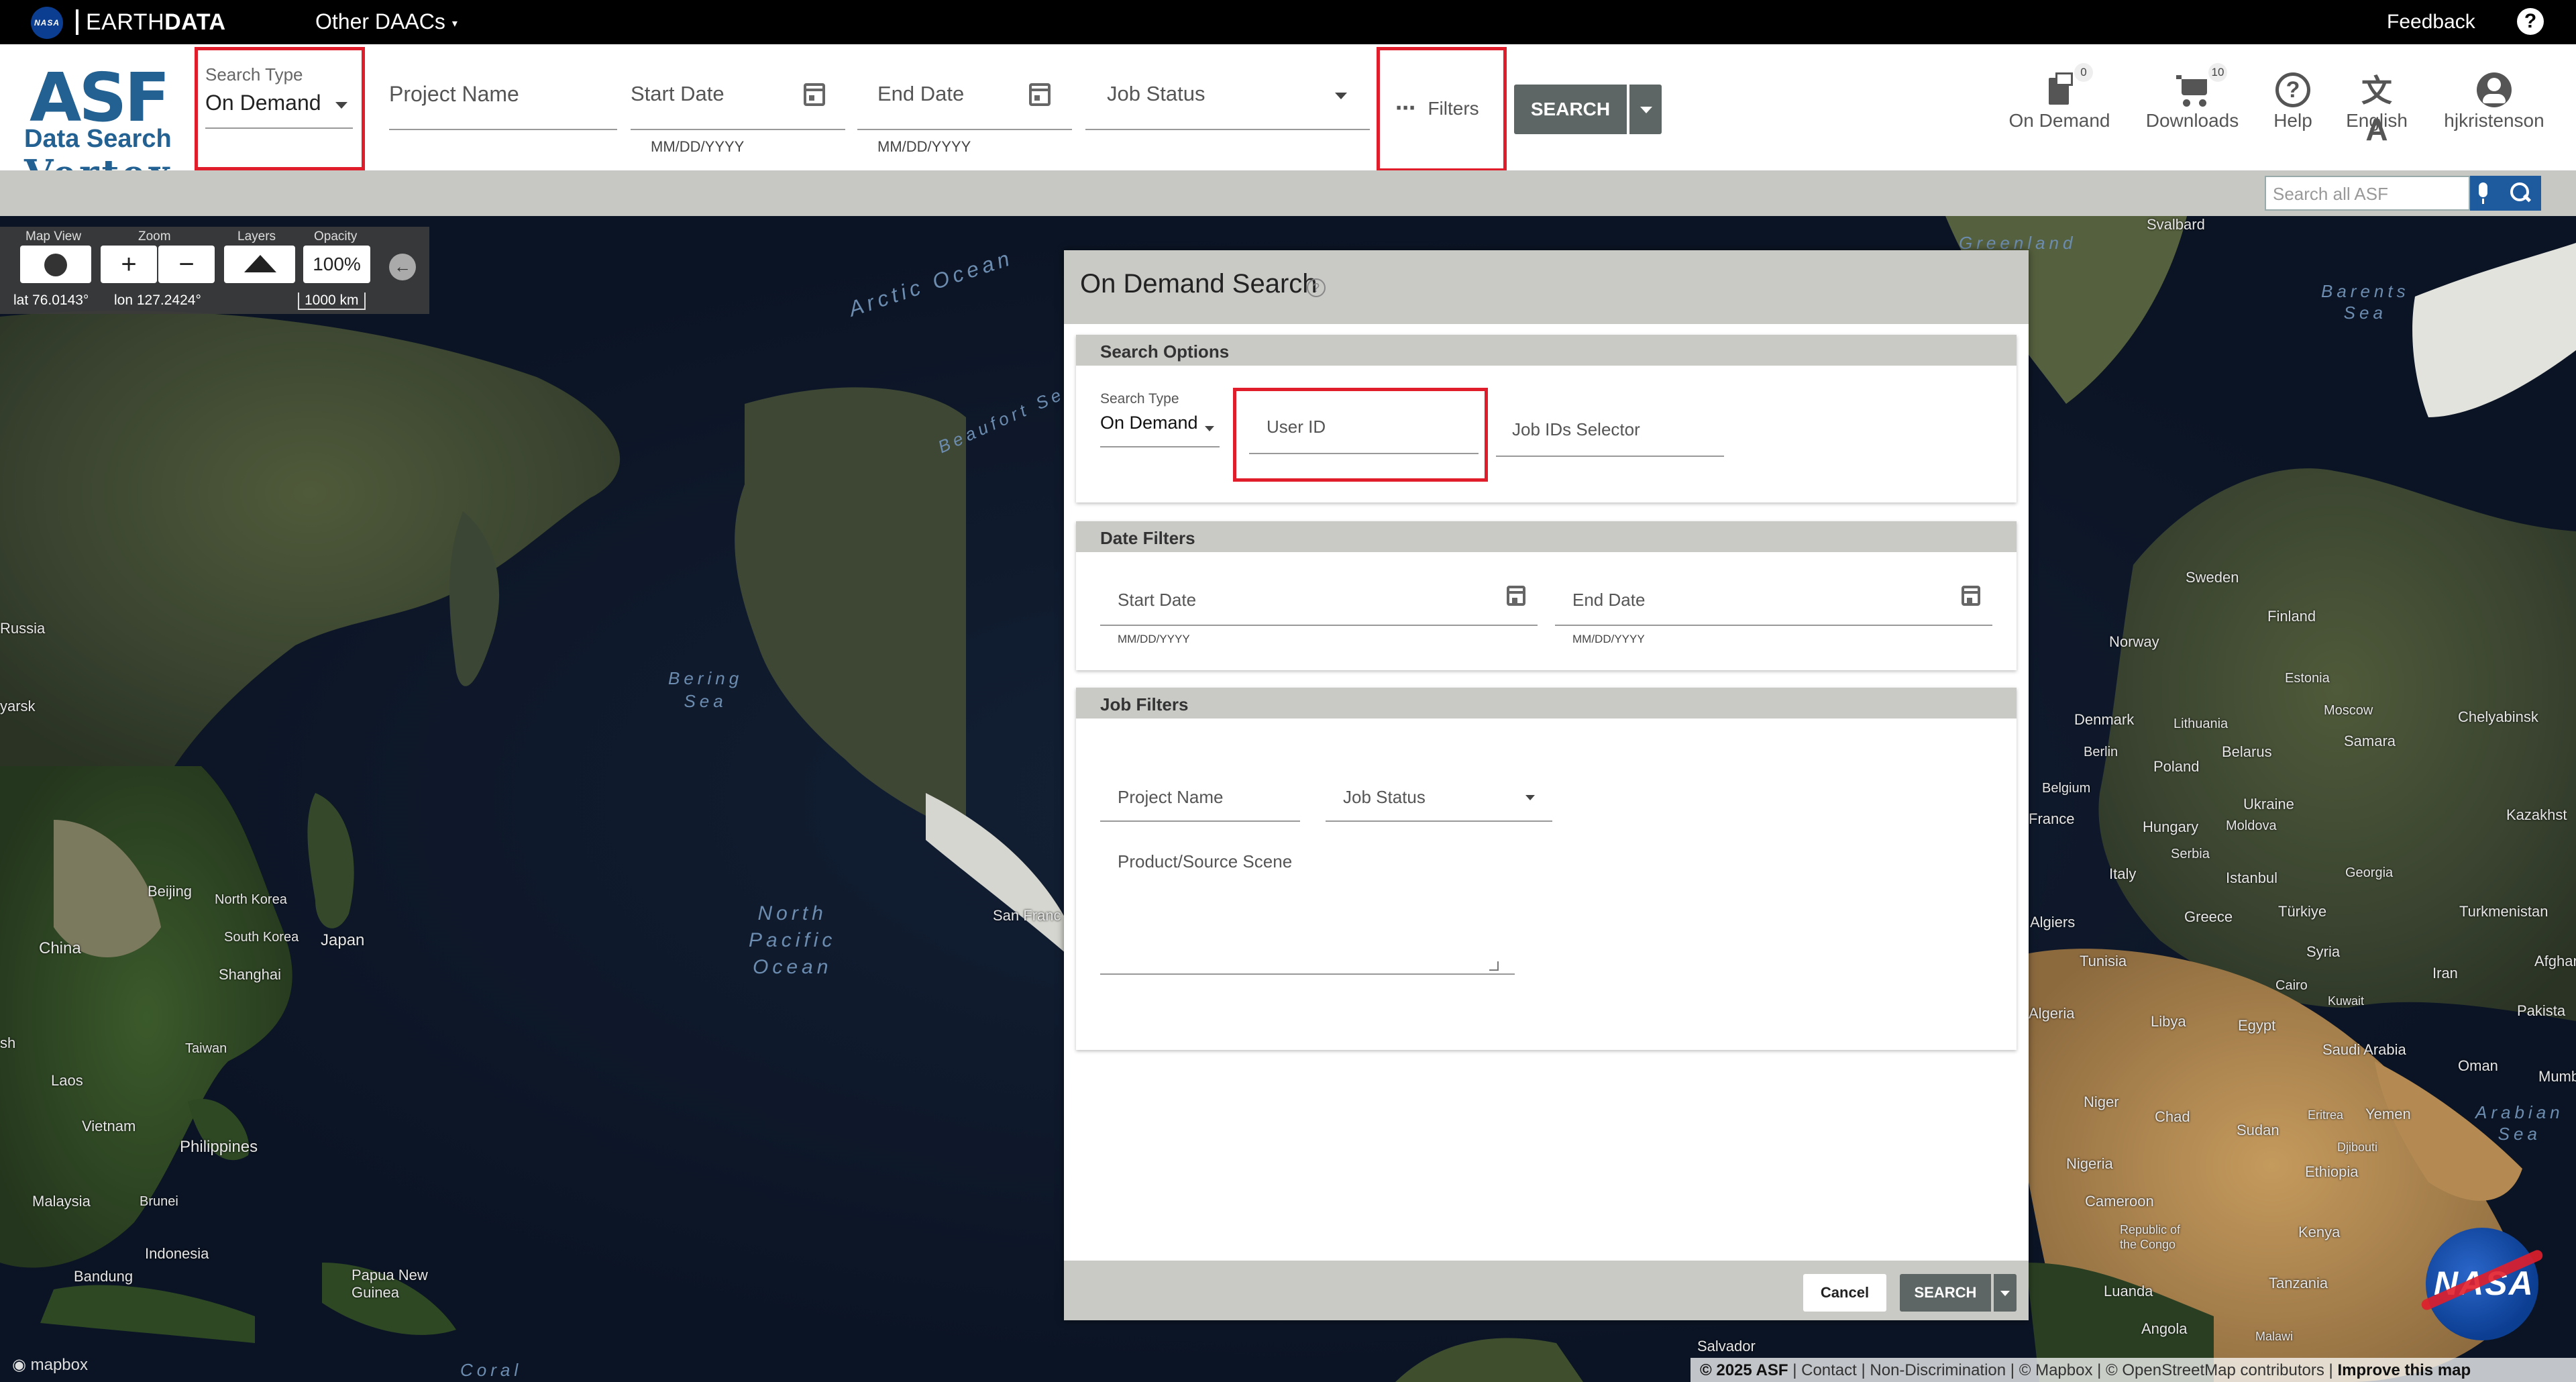 The image size is (2576, 1382). What do you see at coordinates (1494, 966) in the screenshot?
I see `resize-handle-icon` at bounding box center [1494, 966].